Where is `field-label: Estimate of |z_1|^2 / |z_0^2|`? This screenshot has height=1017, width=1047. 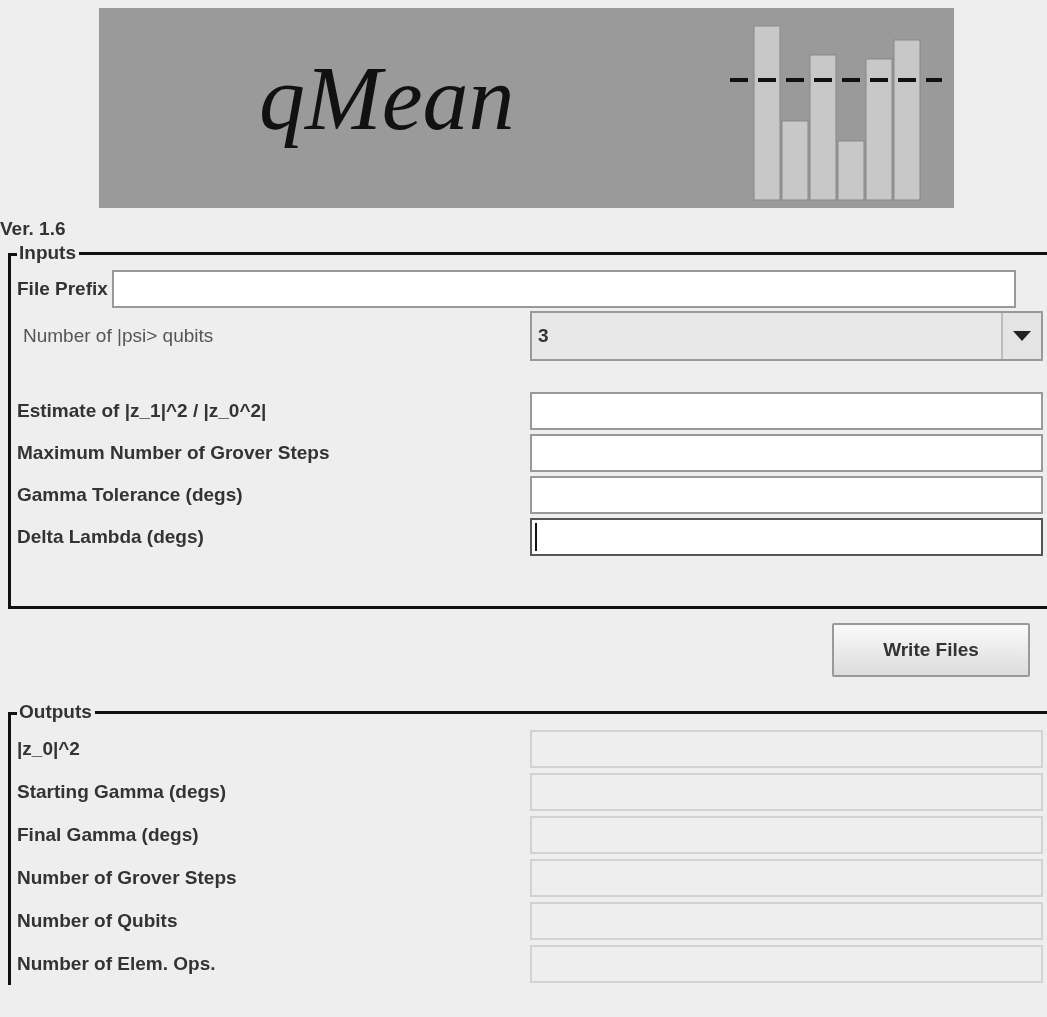 field-label: Estimate of |z_1|^2 / |z_0^2| is located at coordinates (142, 410).